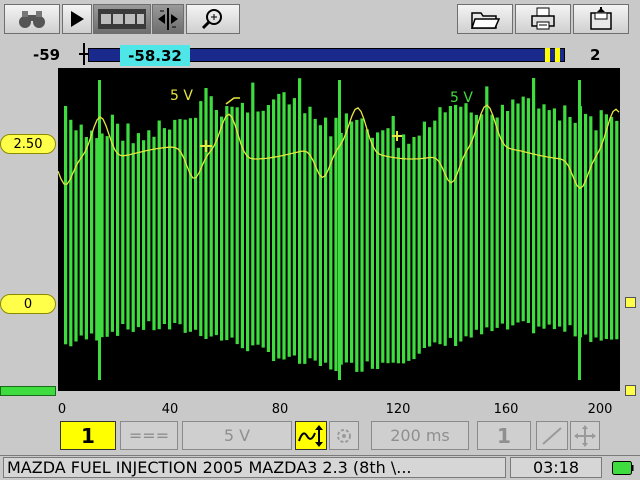 The height and width of the screenshot is (480, 640). I want to click on x-tick-160: 160, so click(506, 409).